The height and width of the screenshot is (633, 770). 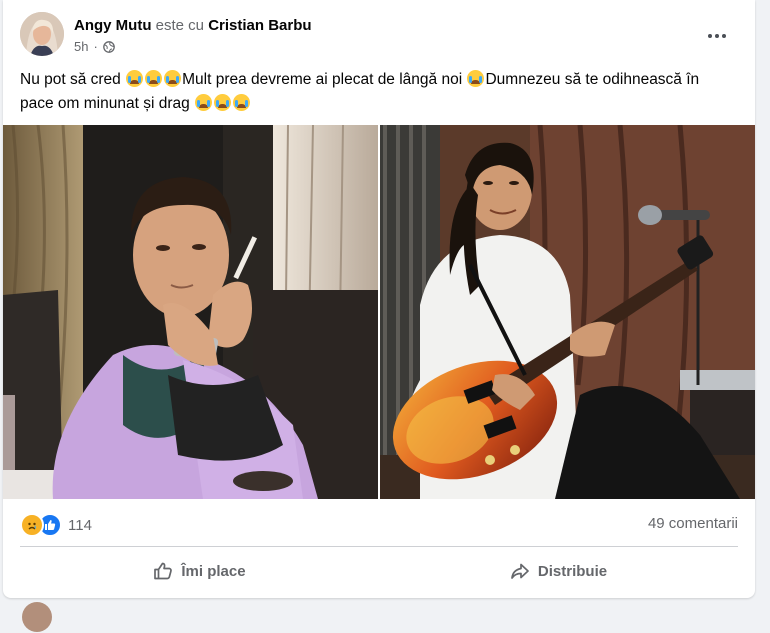 What do you see at coordinates (213, 571) in the screenshot?
I see `like-button-label: Îmi place` at bounding box center [213, 571].